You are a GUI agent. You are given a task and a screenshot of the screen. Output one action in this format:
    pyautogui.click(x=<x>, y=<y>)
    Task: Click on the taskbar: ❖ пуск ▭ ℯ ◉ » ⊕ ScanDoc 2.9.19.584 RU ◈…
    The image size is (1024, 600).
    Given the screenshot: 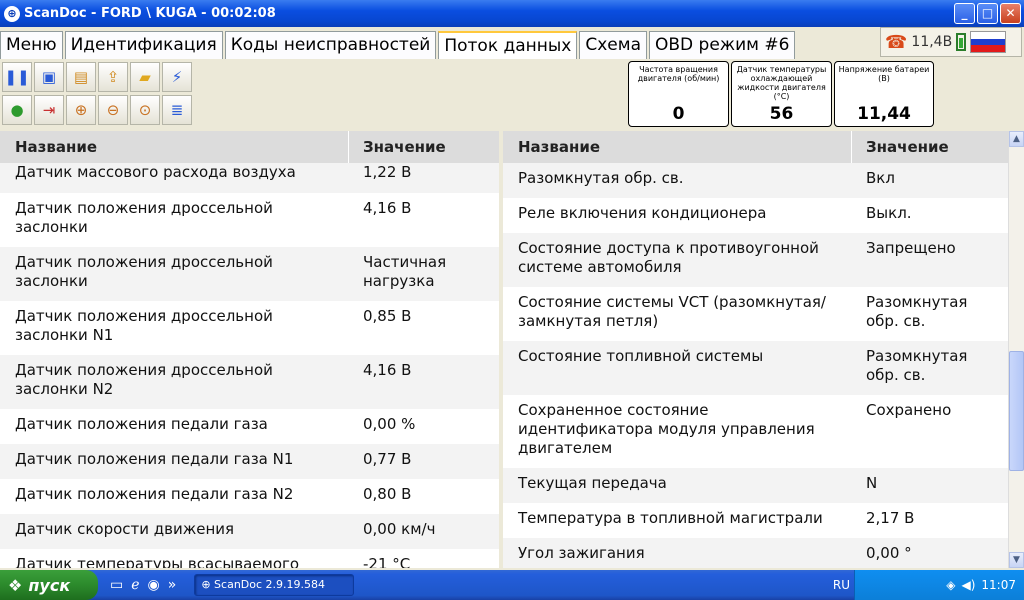 What is the action you would take?
    pyautogui.click(x=512, y=585)
    